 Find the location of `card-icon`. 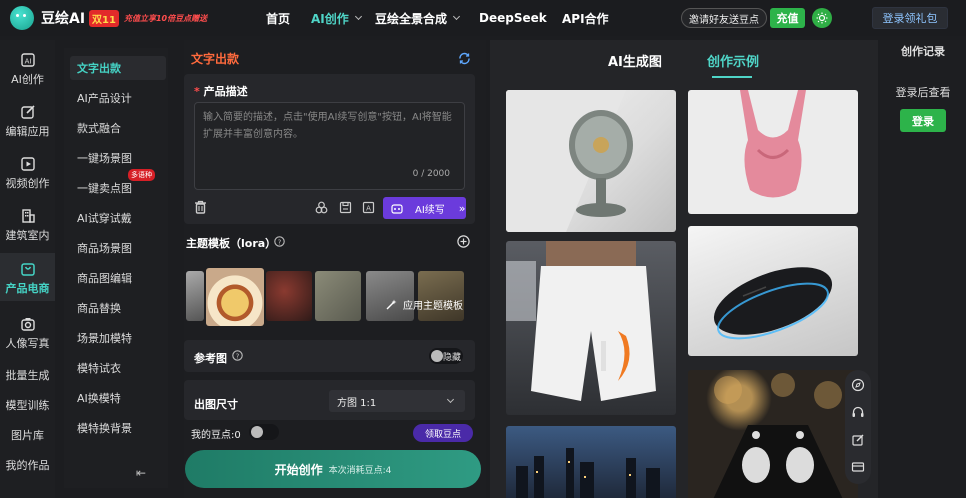

card-icon is located at coordinates (858, 467).